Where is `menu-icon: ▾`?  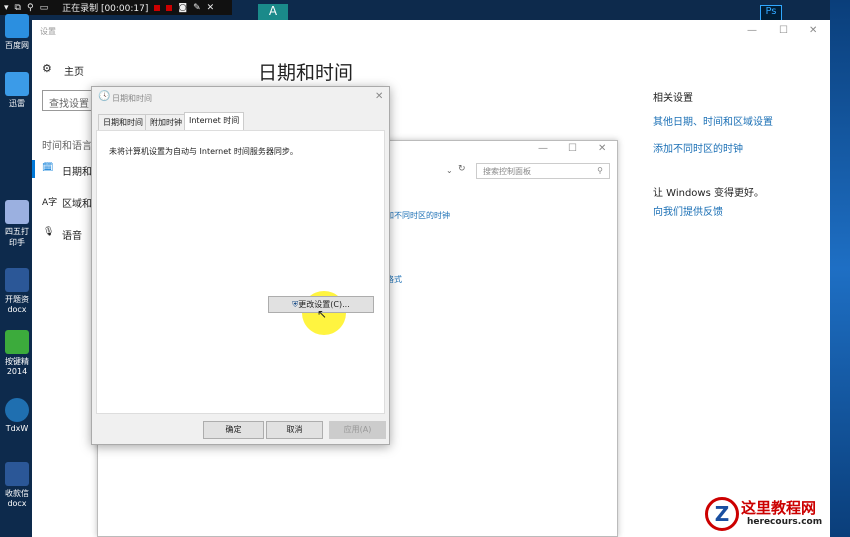 menu-icon: ▾ is located at coordinates (6, 8).